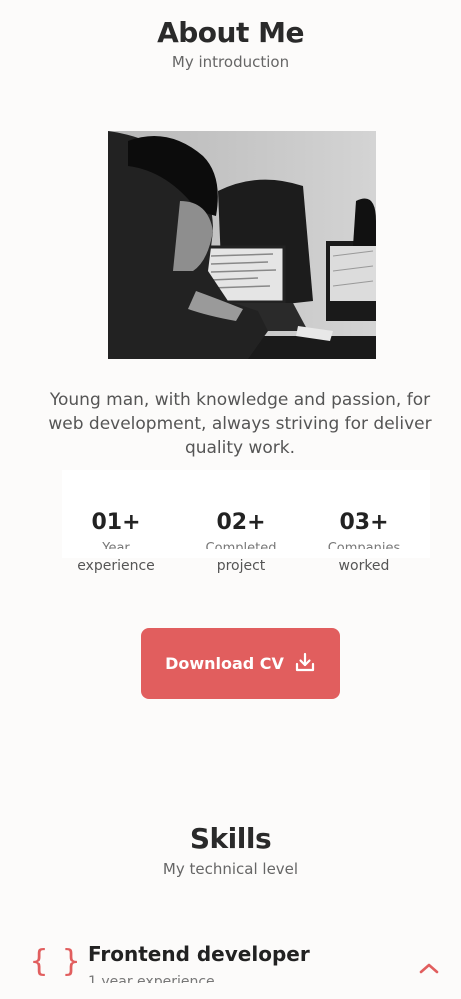 The width and height of the screenshot is (461, 999). Describe the element at coordinates (429, 967) in the screenshot. I see `chevron-up-icon` at that location.